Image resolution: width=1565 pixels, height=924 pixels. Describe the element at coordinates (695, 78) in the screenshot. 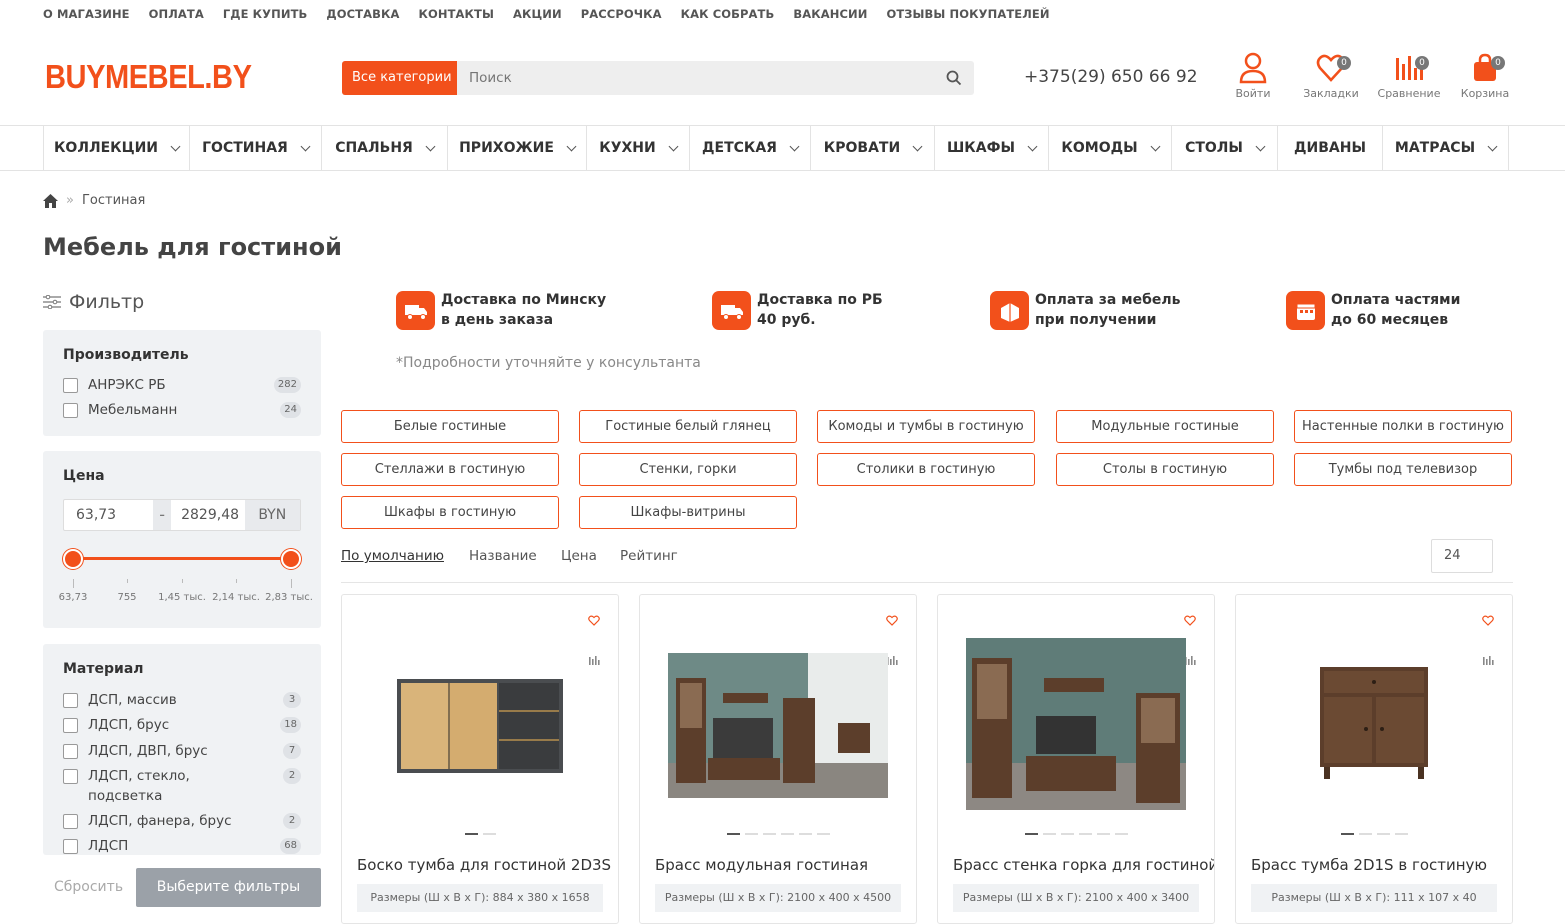

I see `search-input` at that location.